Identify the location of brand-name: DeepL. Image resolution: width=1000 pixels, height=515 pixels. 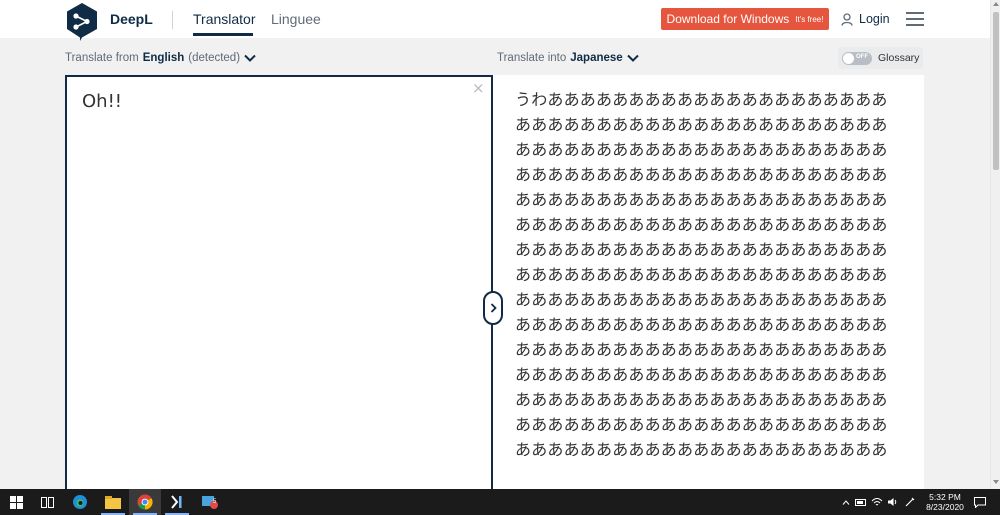
(131, 19).